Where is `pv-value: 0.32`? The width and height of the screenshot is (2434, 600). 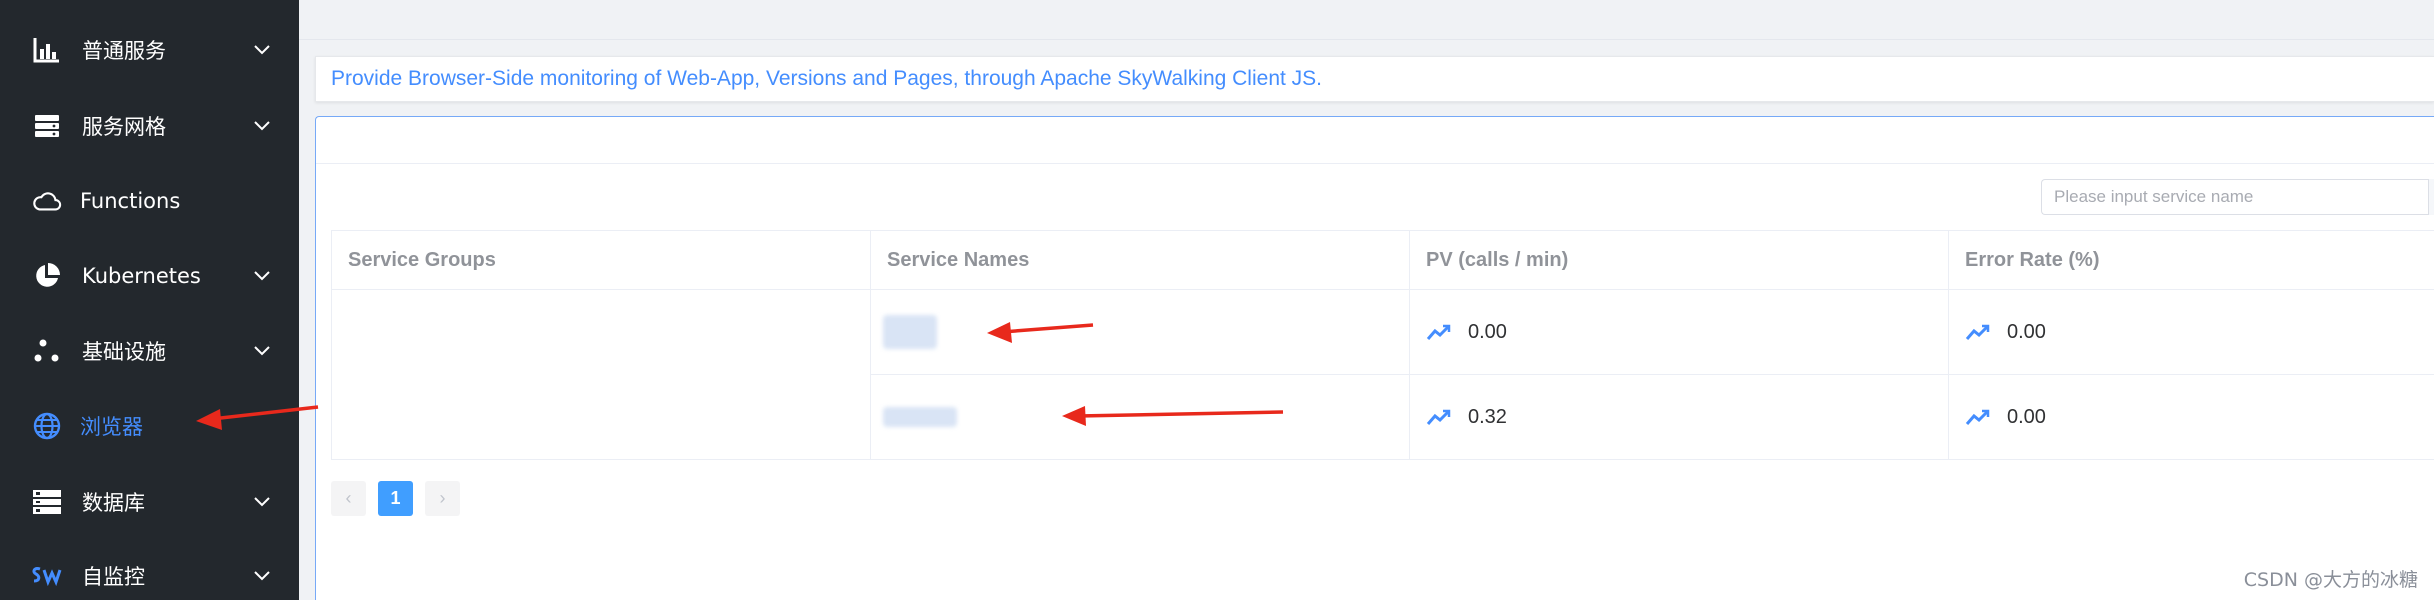 pv-value: 0.32 is located at coordinates (1487, 416).